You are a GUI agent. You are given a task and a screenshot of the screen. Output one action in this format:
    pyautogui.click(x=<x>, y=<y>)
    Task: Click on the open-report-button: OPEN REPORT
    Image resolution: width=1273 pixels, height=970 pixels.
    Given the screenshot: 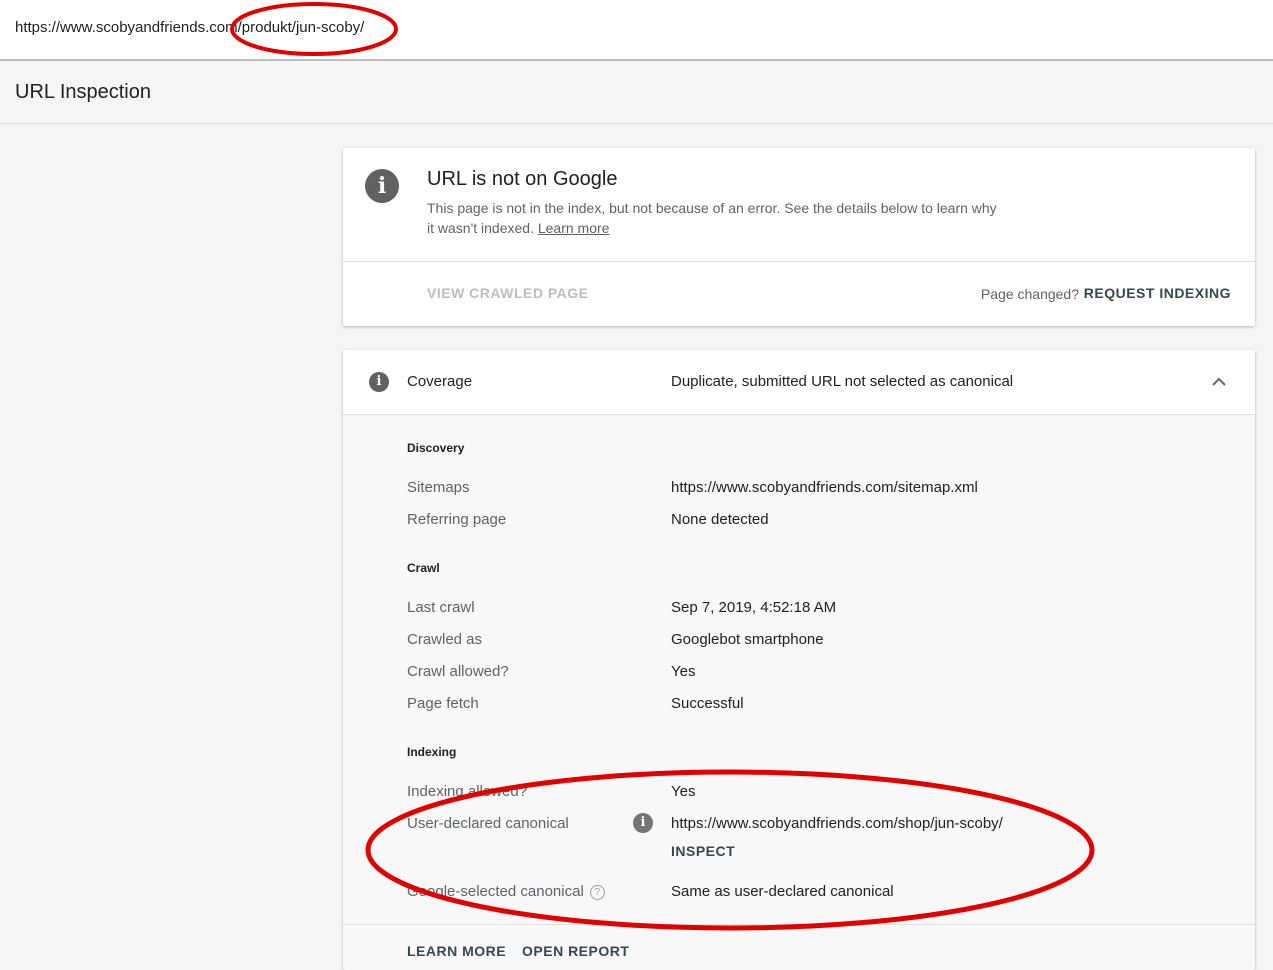 What is the action you would take?
    pyautogui.click(x=575, y=951)
    